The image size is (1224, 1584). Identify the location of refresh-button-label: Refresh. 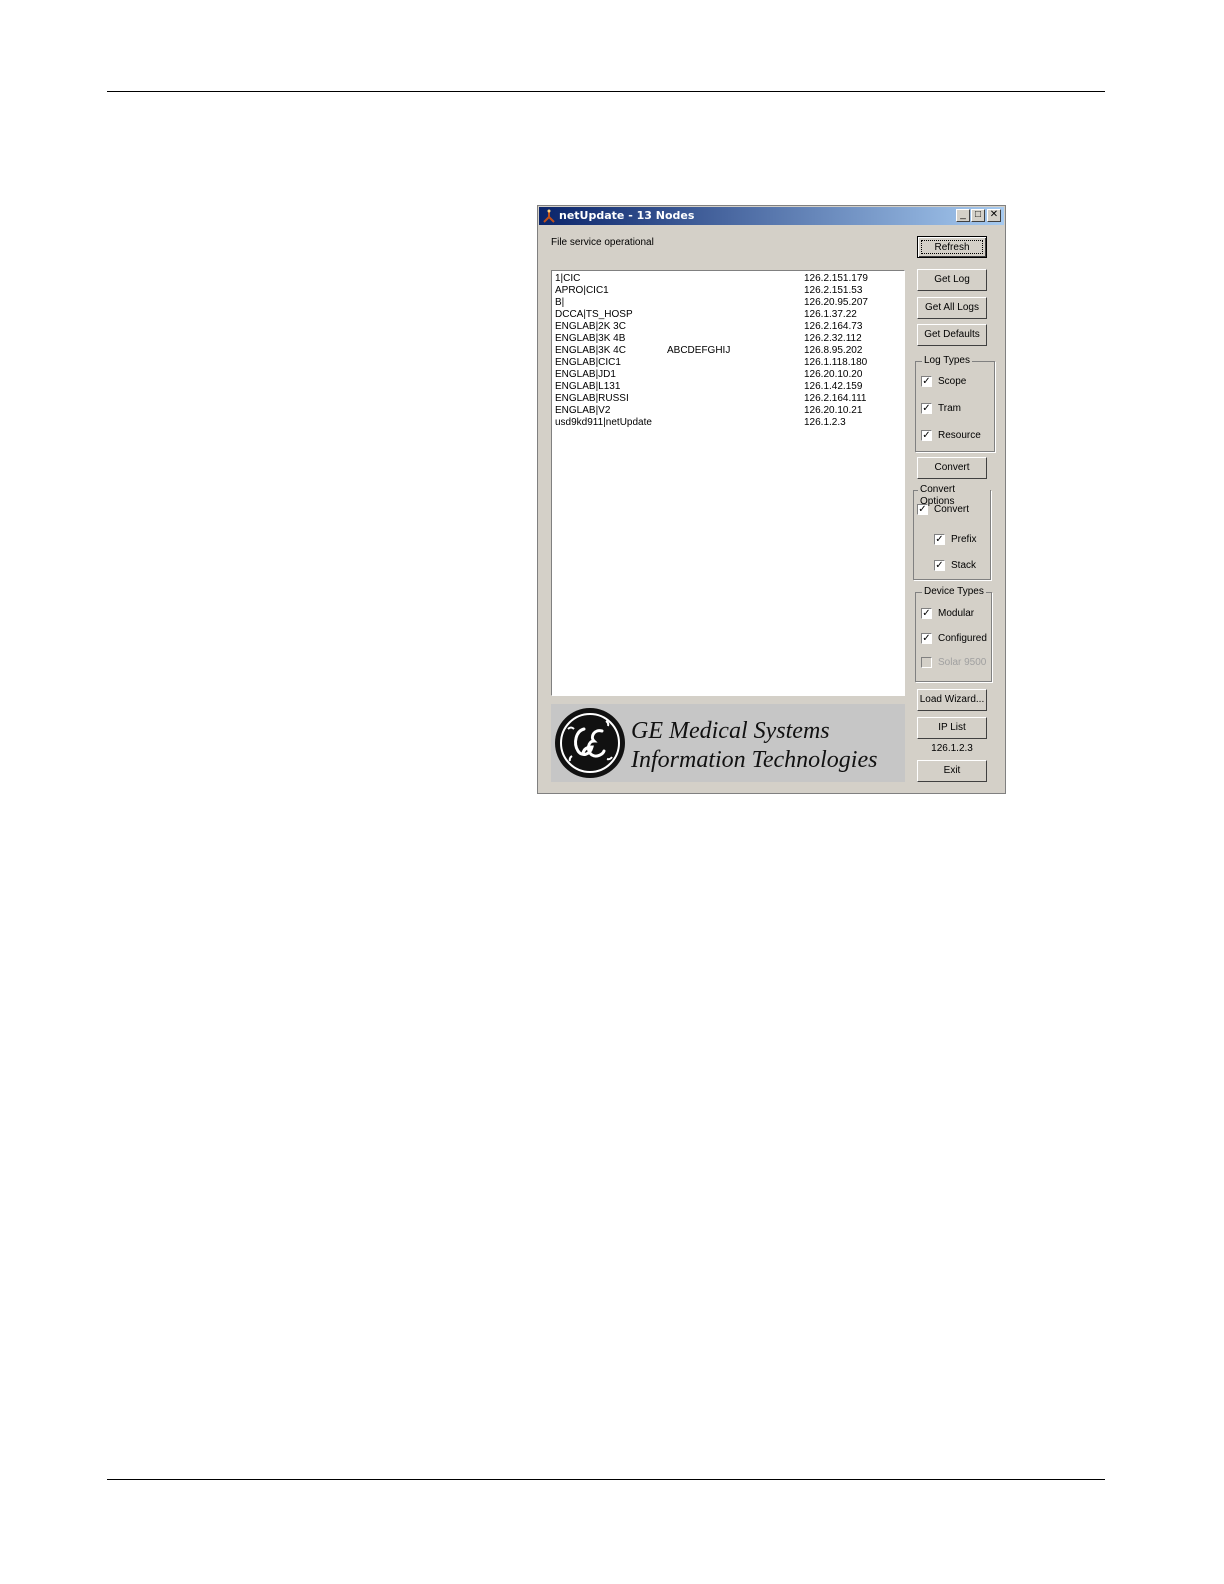
(952, 247).